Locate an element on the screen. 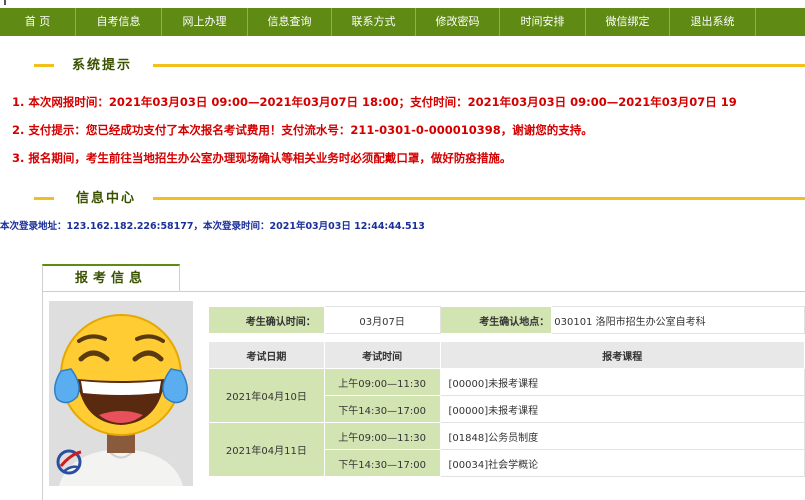  top-marker is located at coordinates (5, 2).